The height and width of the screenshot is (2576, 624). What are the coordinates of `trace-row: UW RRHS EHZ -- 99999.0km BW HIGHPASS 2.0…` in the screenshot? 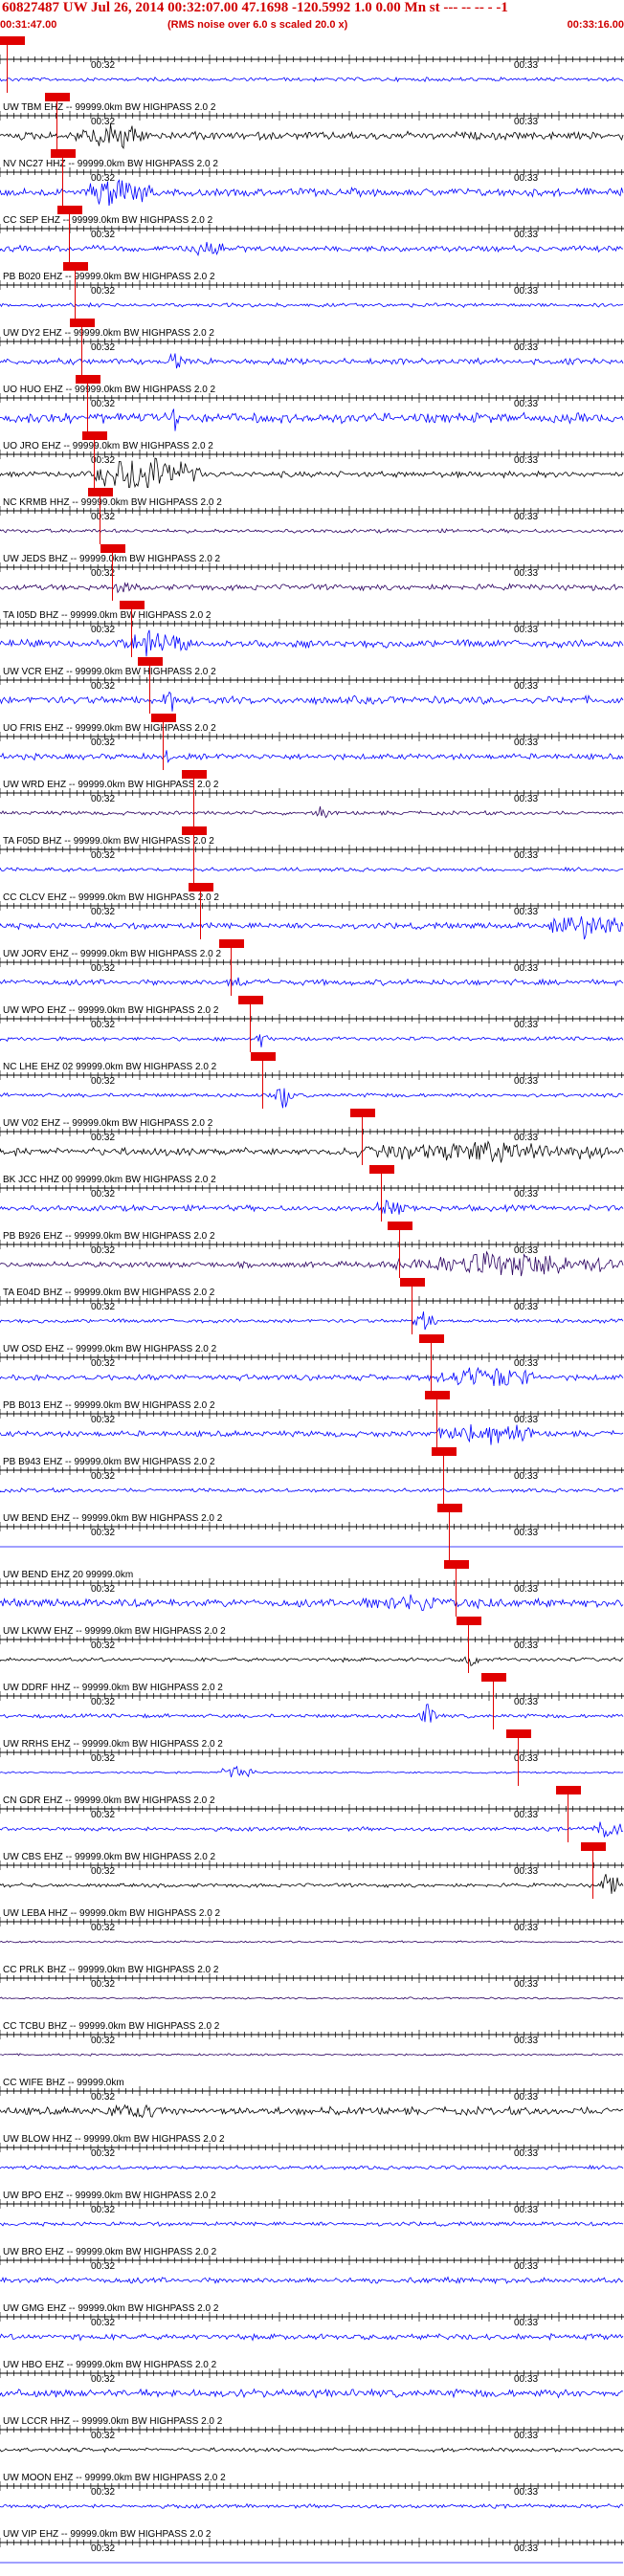 It's located at (312, 1757).